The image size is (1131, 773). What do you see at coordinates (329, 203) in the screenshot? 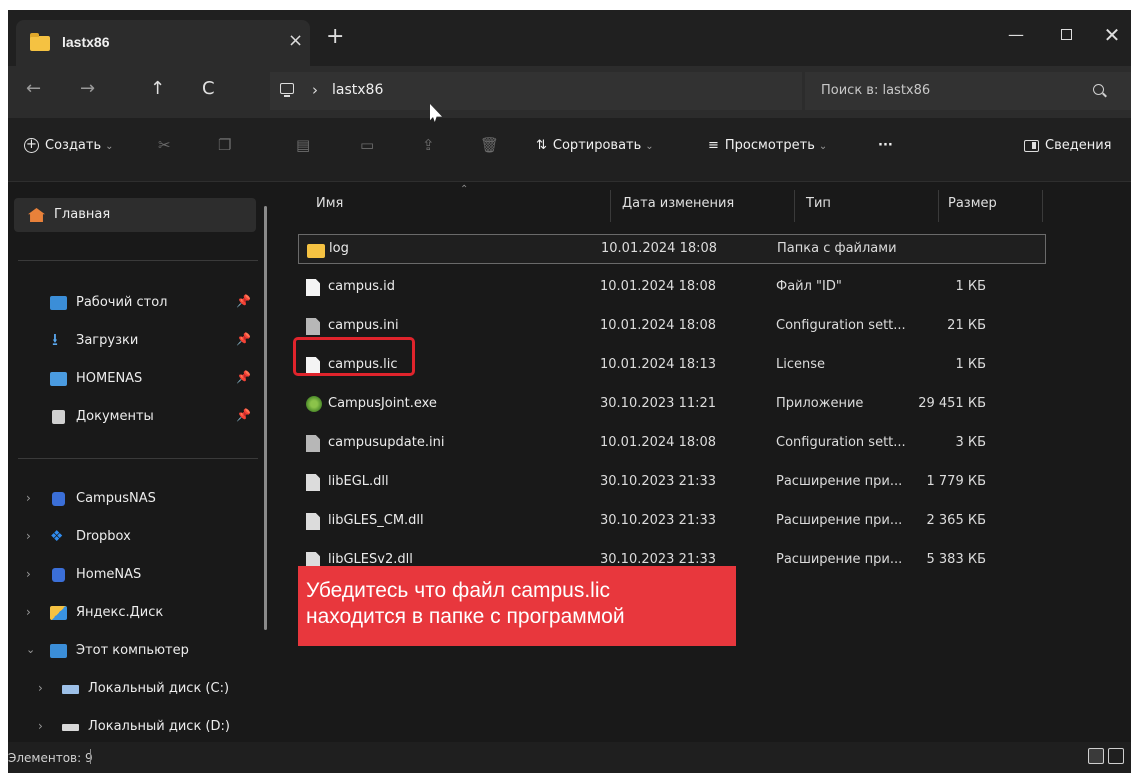
I see `column-header-name: Имя` at bounding box center [329, 203].